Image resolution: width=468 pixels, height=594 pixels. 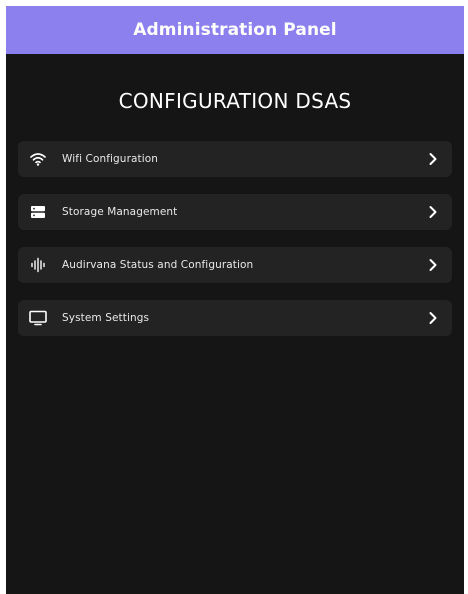 What do you see at coordinates (106, 318) in the screenshot?
I see `menu-item-label: System Settings` at bounding box center [106, 318].